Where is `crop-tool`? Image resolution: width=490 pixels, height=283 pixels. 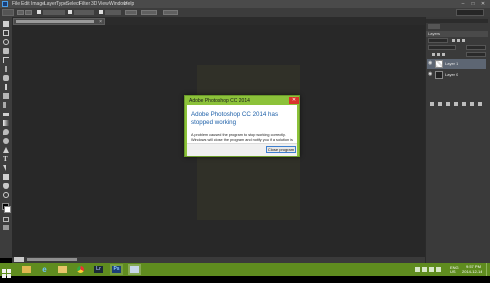 crop-tool is located at coordinates (6, 60).